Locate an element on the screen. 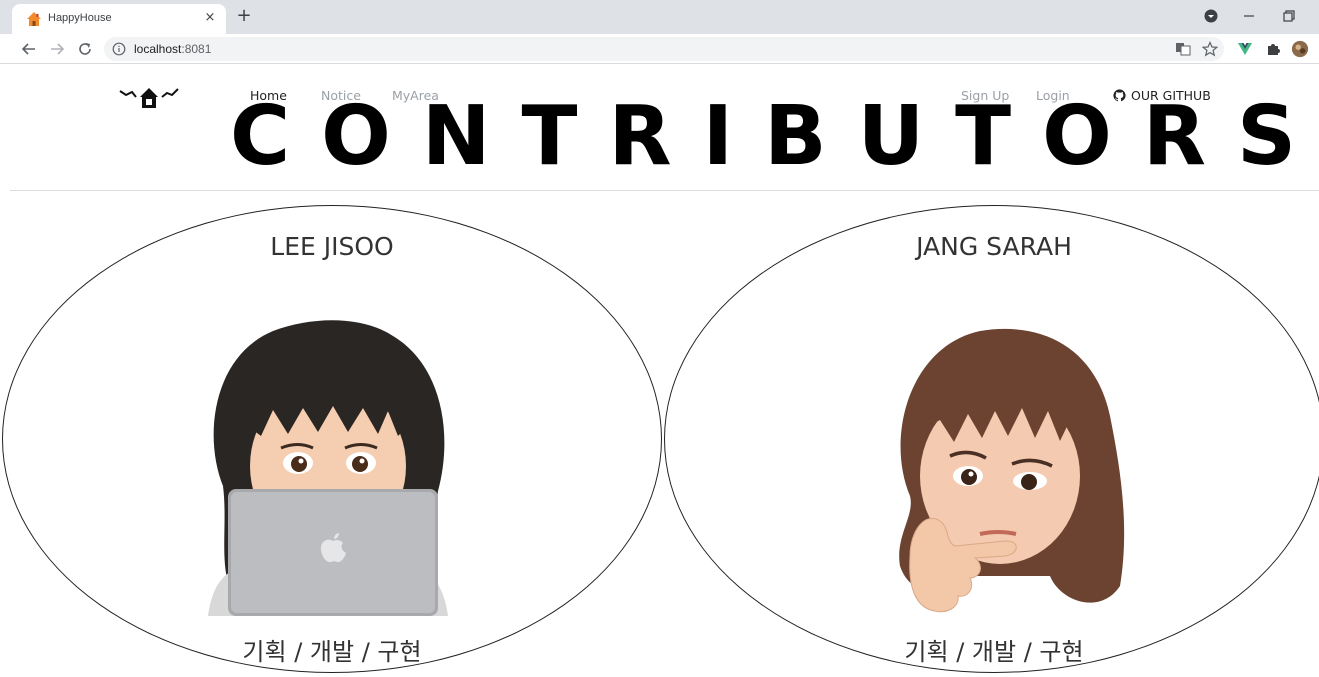 This screenshot has height=677, width=1319. memoji-thinking-avatar is located at coordinates (1012, 470).